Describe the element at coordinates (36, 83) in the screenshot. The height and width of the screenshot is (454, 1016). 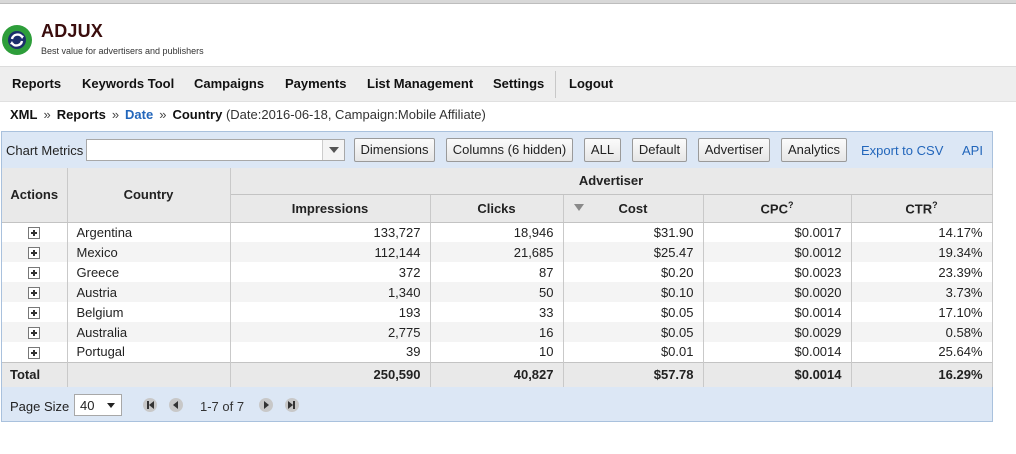
I see `nav-item-reports: Reports` at that location.